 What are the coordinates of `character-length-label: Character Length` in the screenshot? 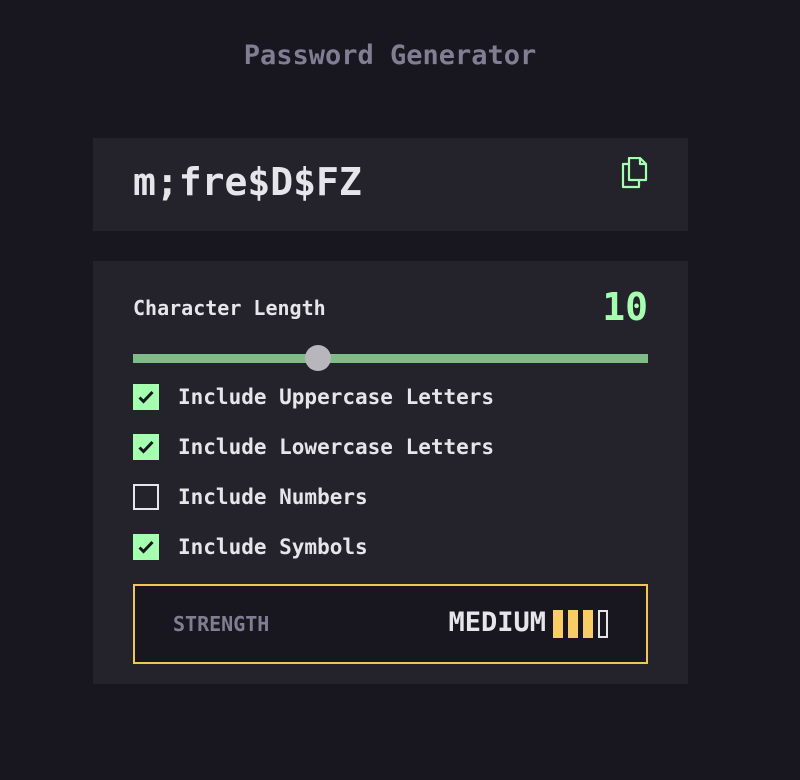 It's located at (229, 308).